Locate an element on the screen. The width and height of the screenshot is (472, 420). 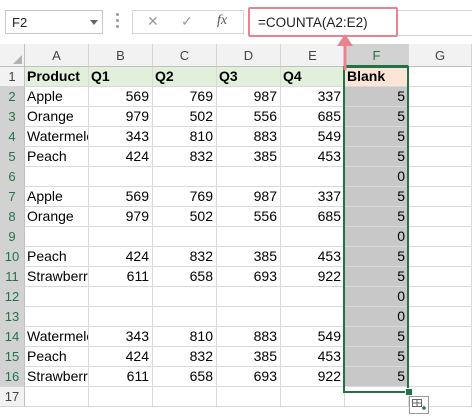
cell-a9 is located at coordinates (57, 237).